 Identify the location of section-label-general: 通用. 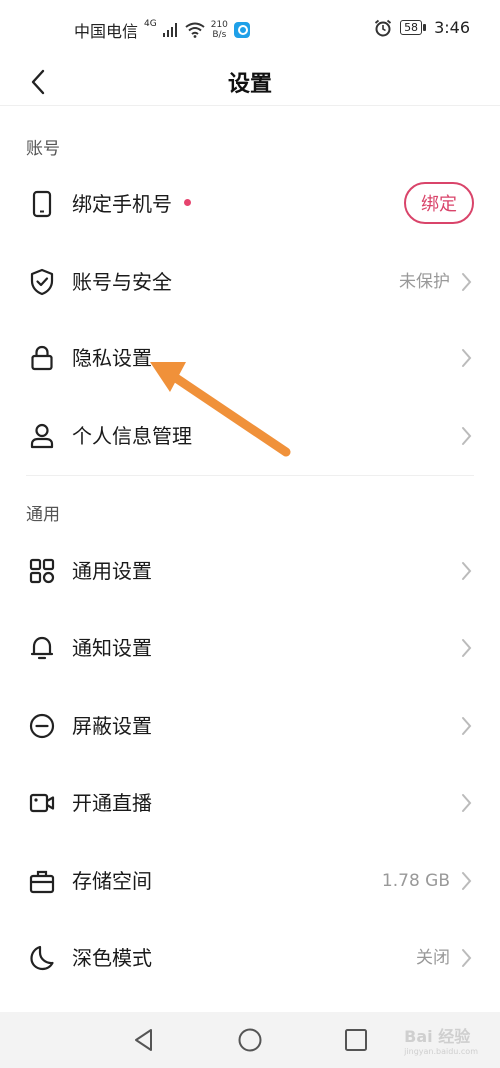
(43, 515).